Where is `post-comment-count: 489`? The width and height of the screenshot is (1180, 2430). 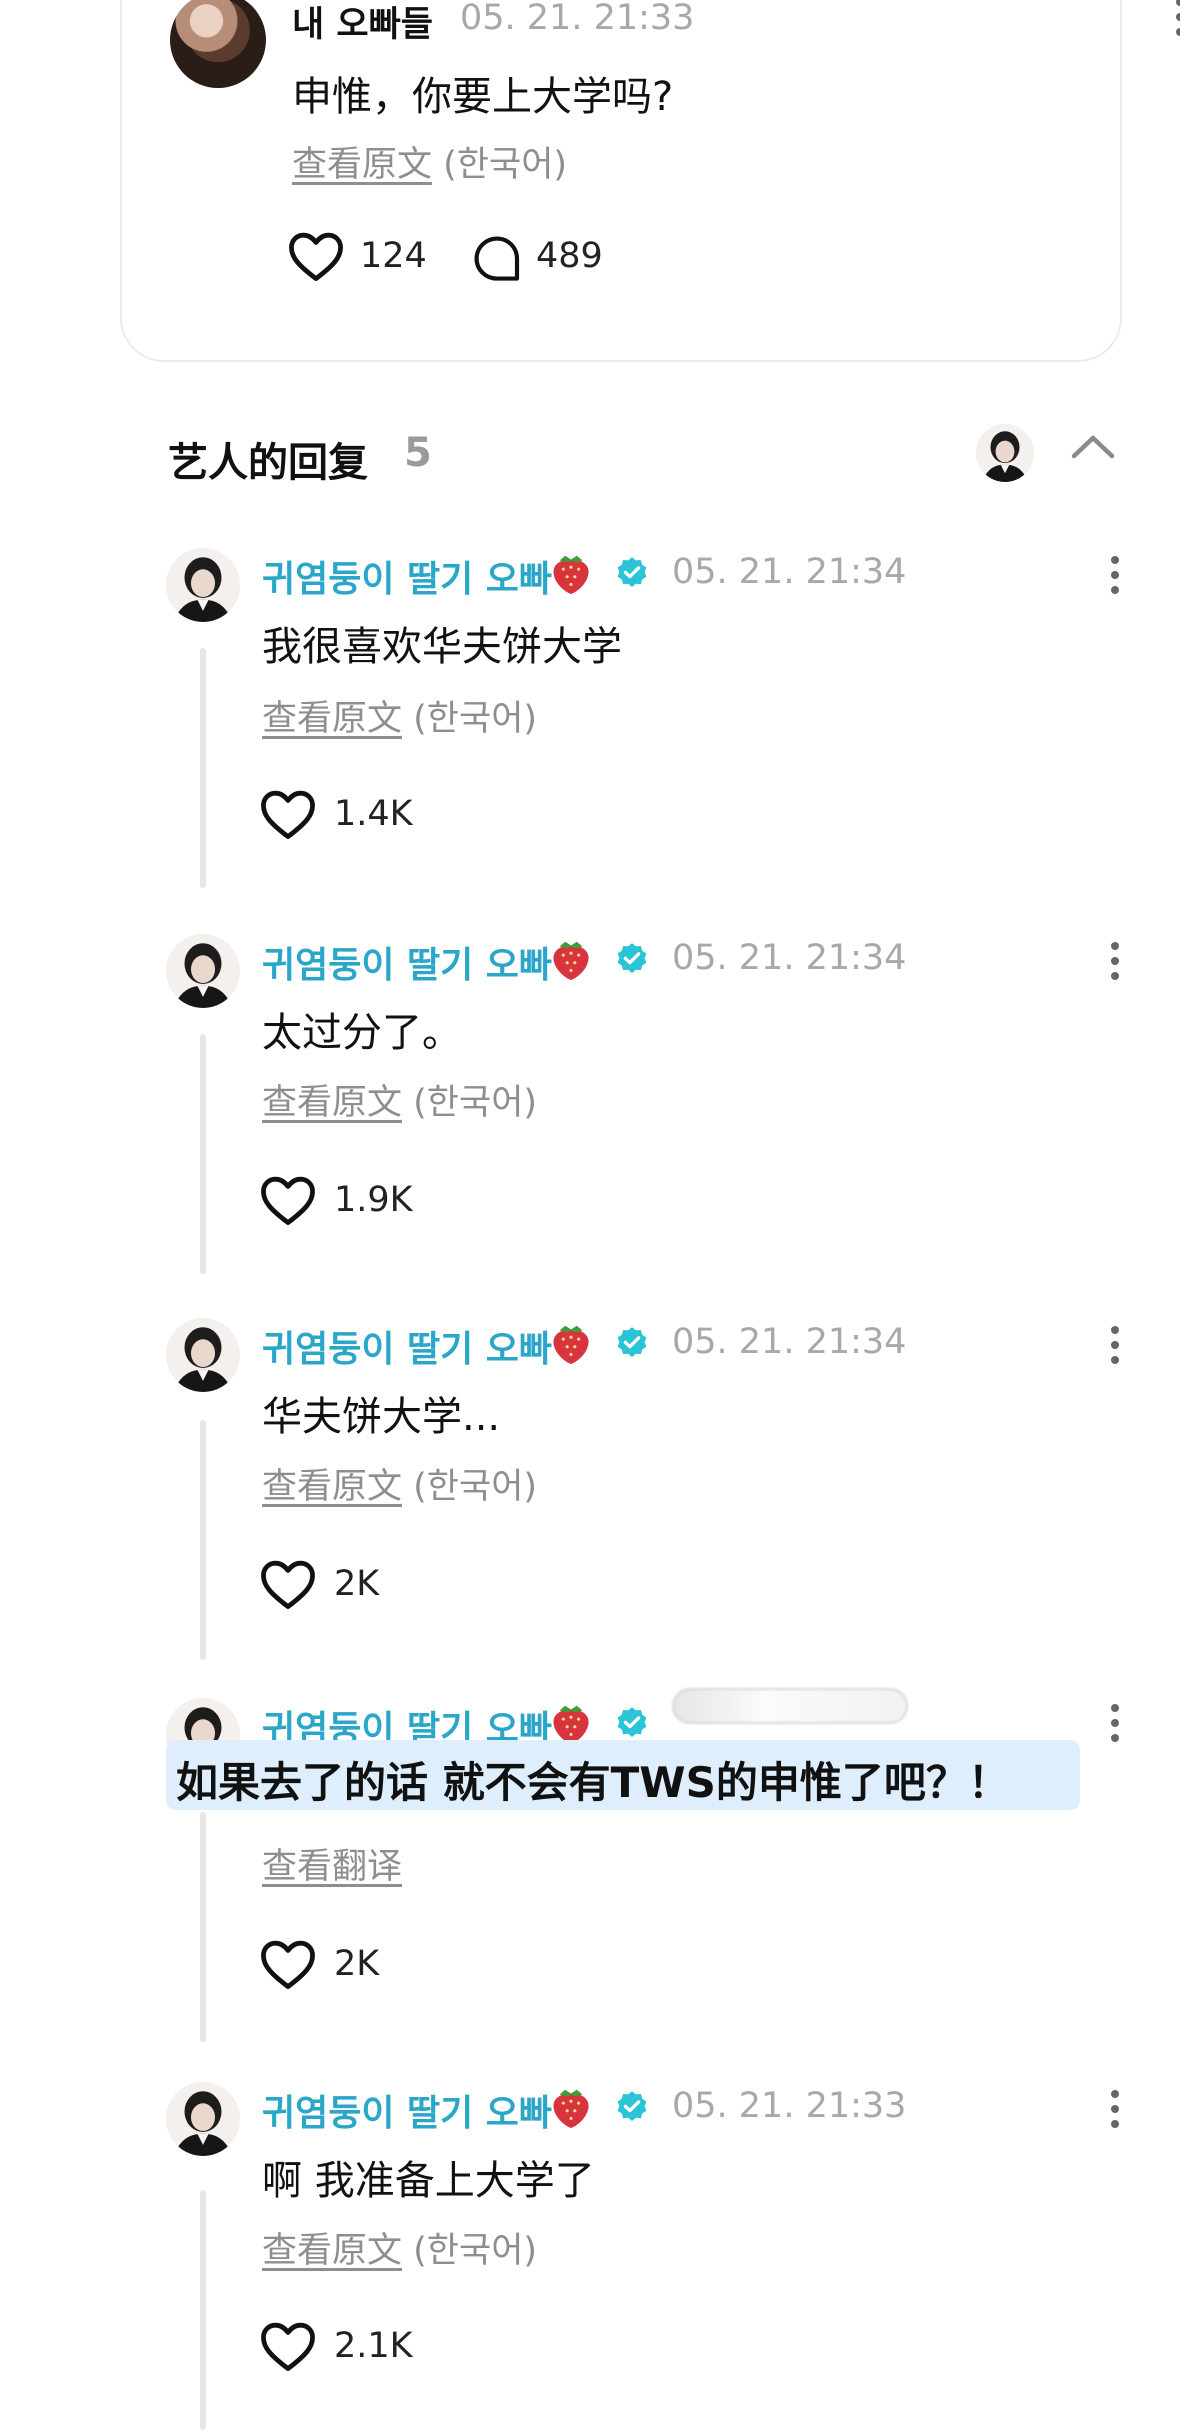
post-comment-count: 489 is located at coordinates (569, 256).